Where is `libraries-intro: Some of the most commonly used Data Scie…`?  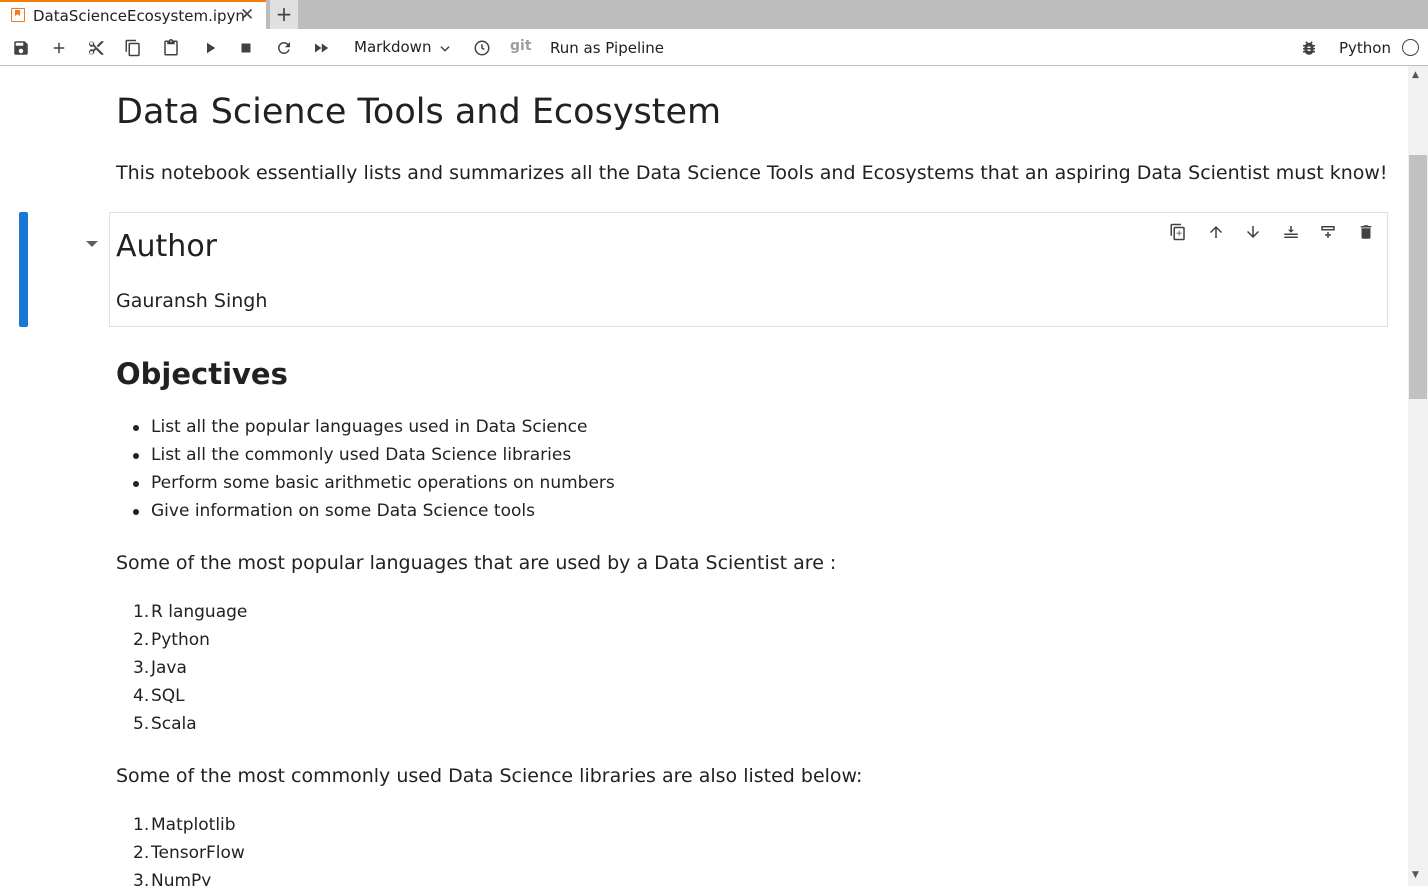 libraries-intro: Some of the most commonly used Data Scie… is located at coordinates (489, 776).